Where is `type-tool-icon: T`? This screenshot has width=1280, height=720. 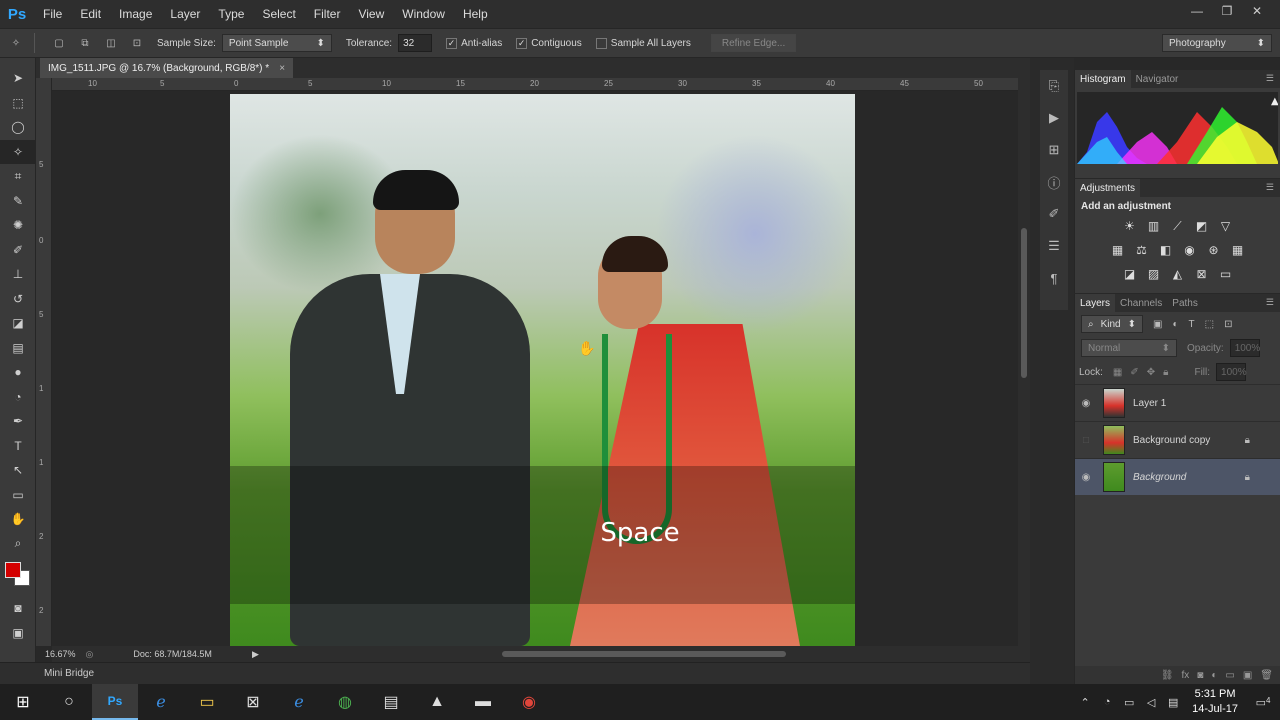 type-tool-icon: T is located at coordinates (18, 446).